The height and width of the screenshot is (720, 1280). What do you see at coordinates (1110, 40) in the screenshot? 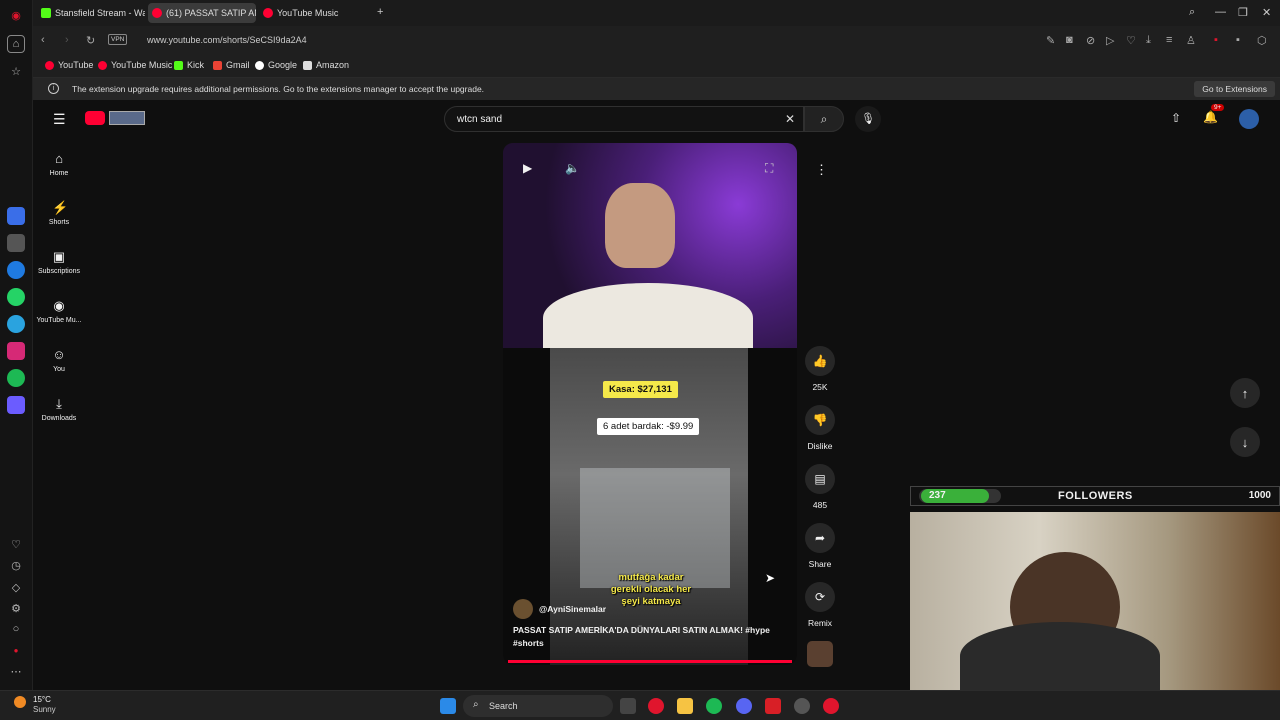
I see `play-icon: ▷` at bounding box center [1110, 40].